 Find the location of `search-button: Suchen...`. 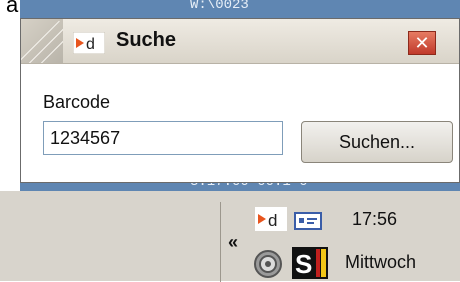

search-button: Suchen... is located at coordinates (377, 142).